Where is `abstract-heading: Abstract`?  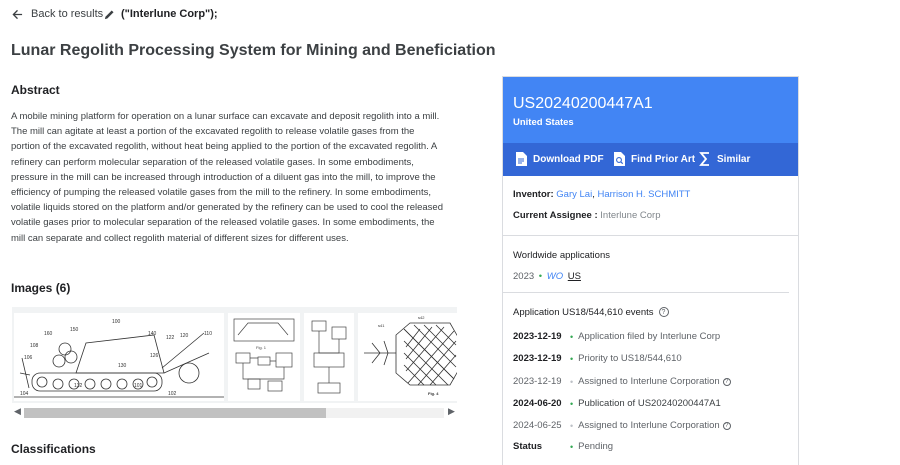 abstract-heading: Abstract is located at coordinates (35, 90).